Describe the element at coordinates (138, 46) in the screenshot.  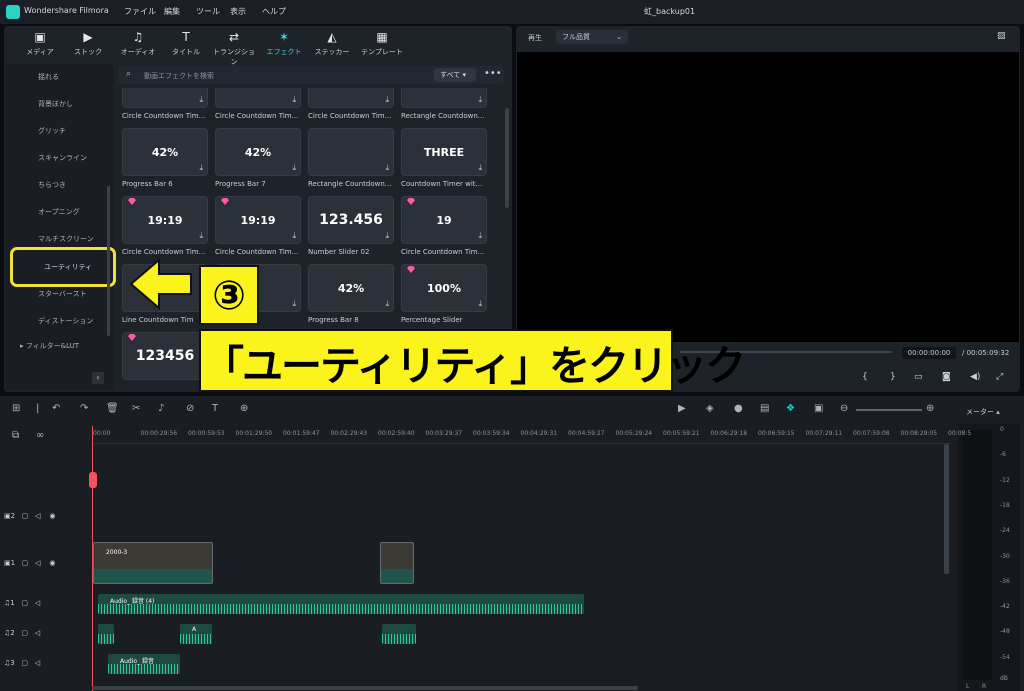
I see `tab-audio: ♫ オーディオ` at that location.